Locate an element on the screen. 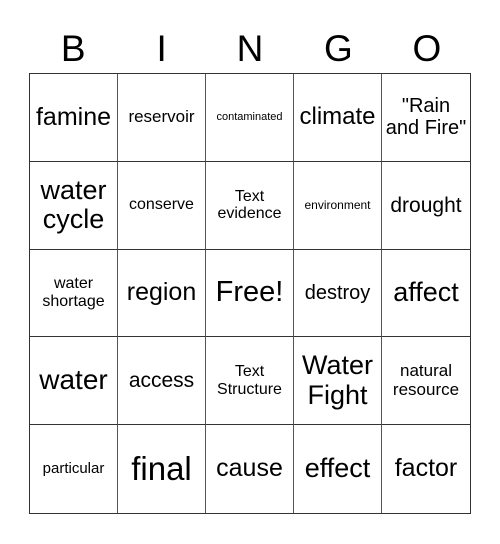  bingo-cell: effect is located at coordinates (338, 469).